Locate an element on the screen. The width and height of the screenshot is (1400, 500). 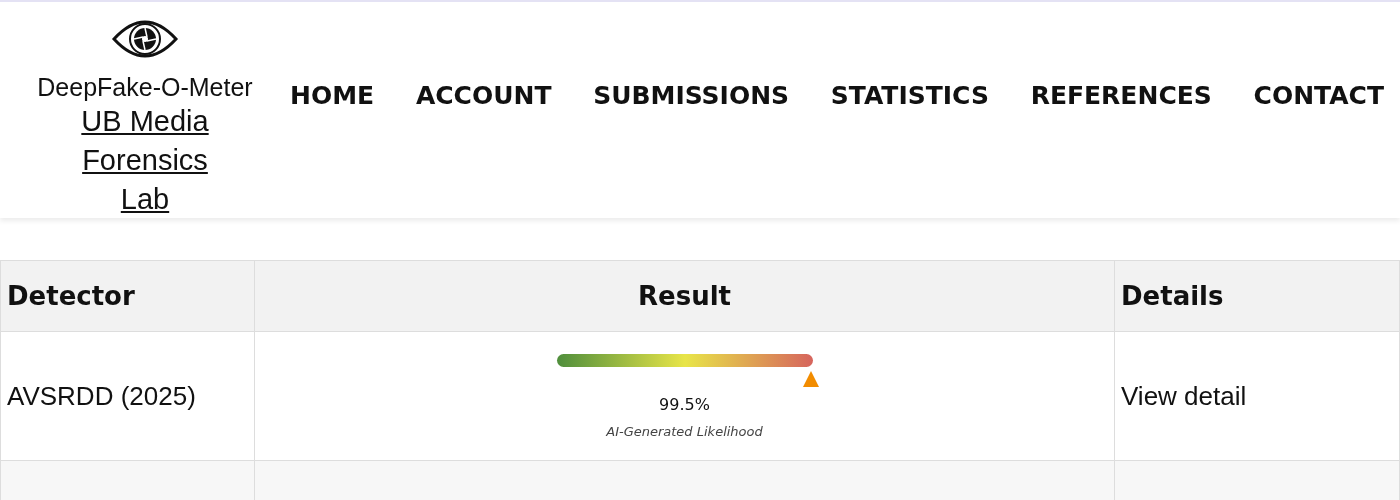
column-header: Result is located at coordinates (684, 296).